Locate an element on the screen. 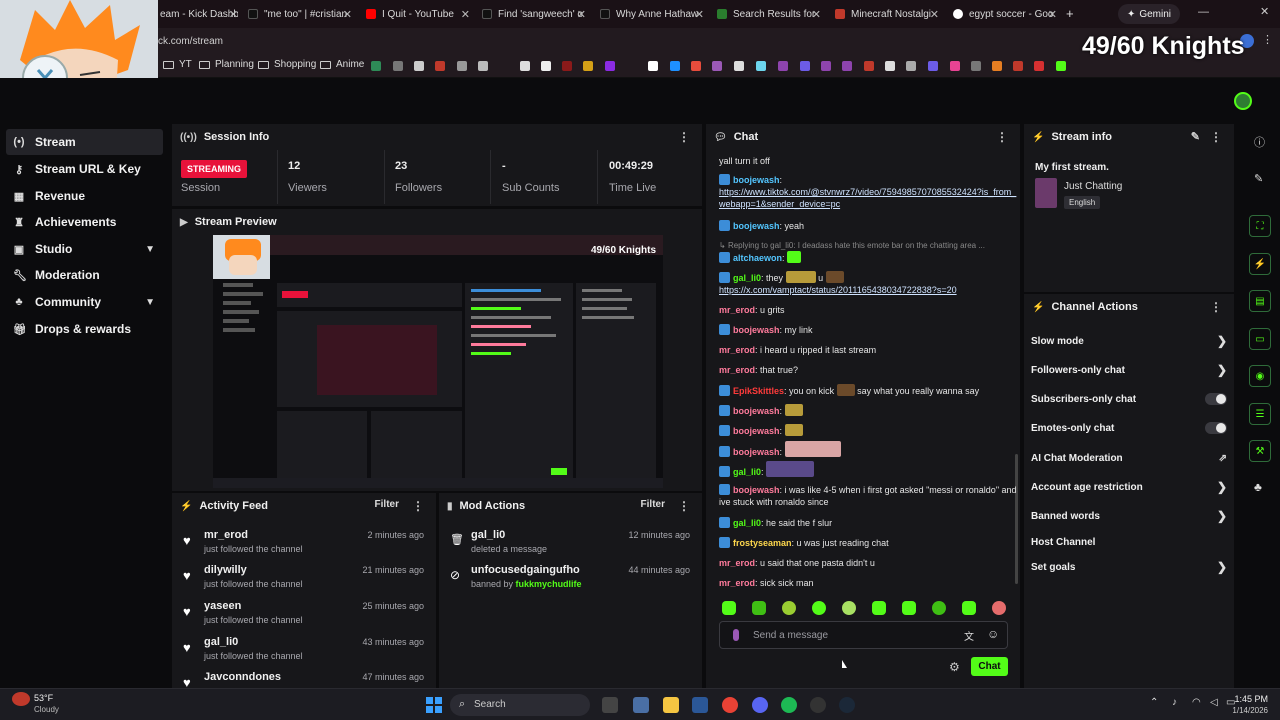  bookmark-planning: Planning is located at coordinates (226, 64).